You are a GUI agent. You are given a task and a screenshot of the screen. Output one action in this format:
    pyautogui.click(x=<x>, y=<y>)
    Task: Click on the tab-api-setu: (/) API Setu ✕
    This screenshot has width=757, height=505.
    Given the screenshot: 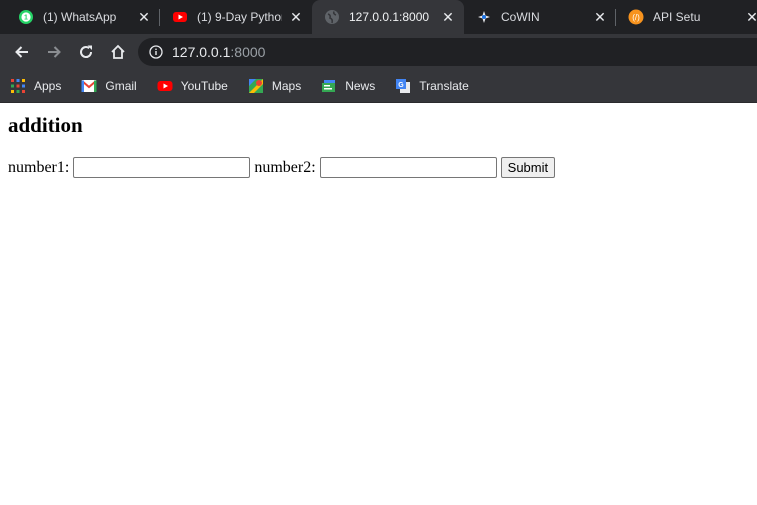 What is the action you would take?
    pyautogui.click(x=686, y=17)
    